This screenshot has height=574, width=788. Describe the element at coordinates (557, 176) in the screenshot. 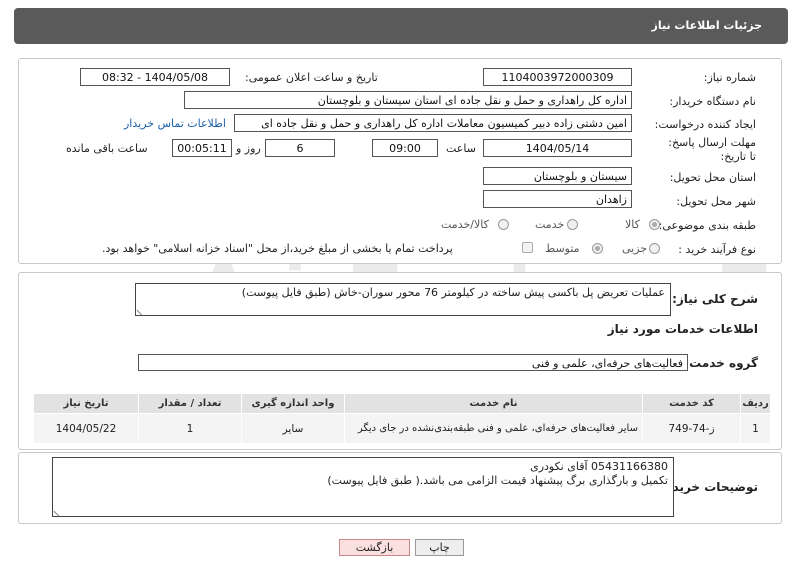

I see `province-field: سیستان و بلوچستان` at that location.